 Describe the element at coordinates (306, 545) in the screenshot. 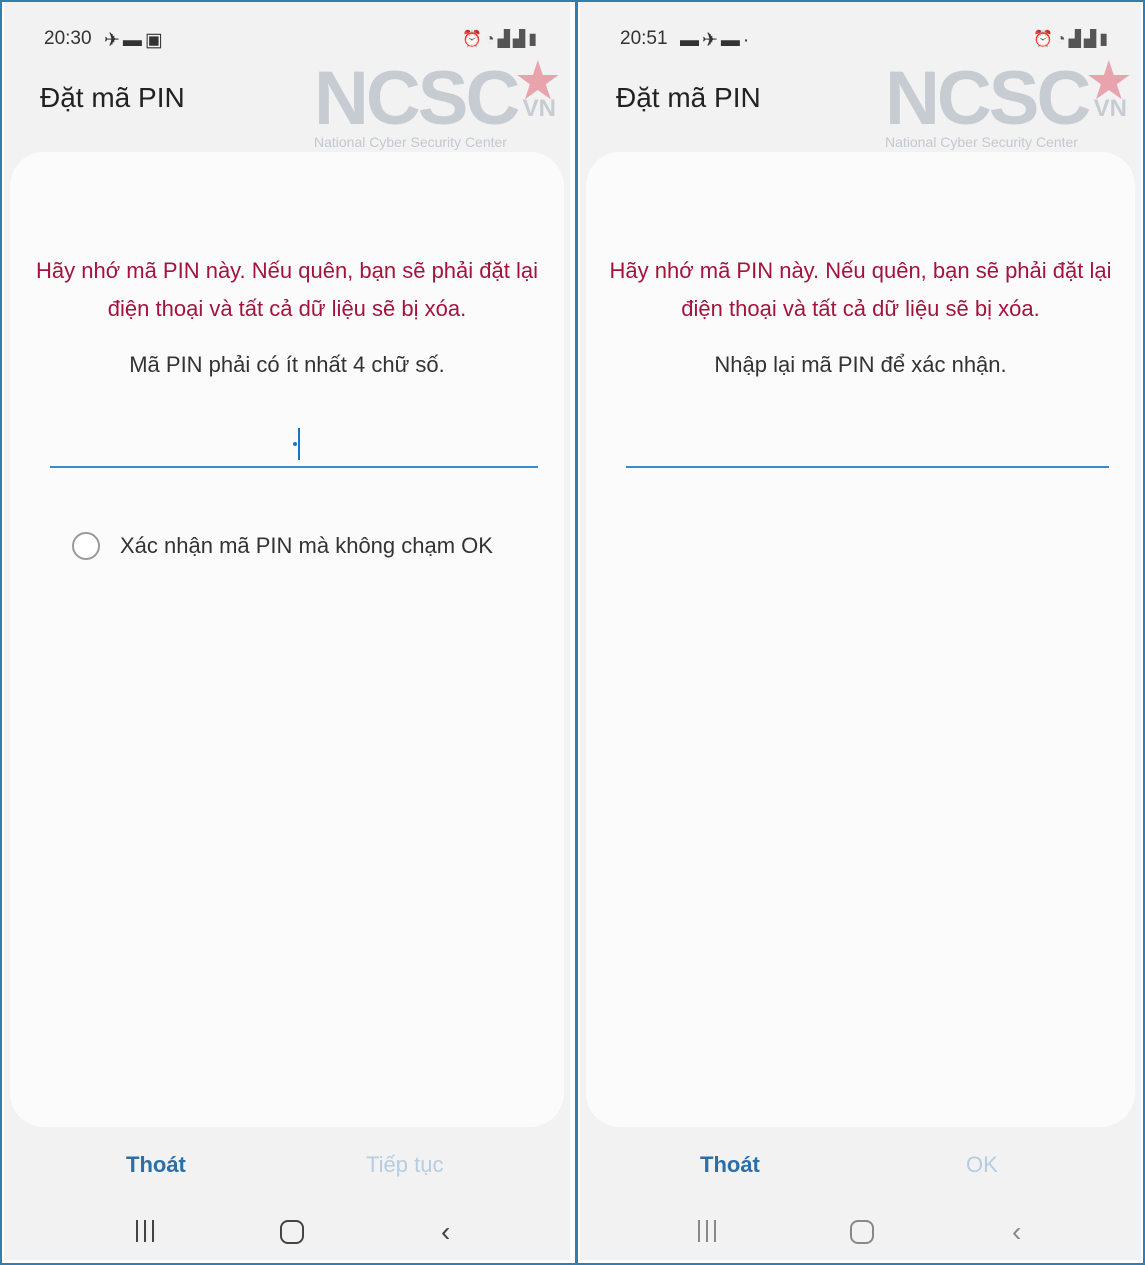

I see `confirm-without-ok-label: Xác nhận mã PIN mà không chạm OK` at that location.